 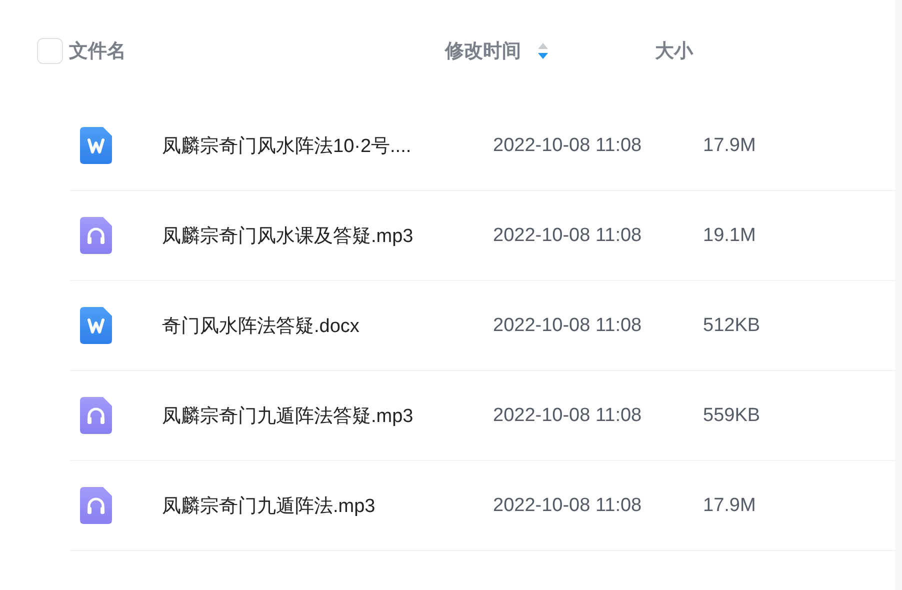 What do you see at coordinates (269, 506) in the screenshot?
I see `file-name: 凤麟宗奇门九遁阵法.mp3` at bounding box center [269, 506].